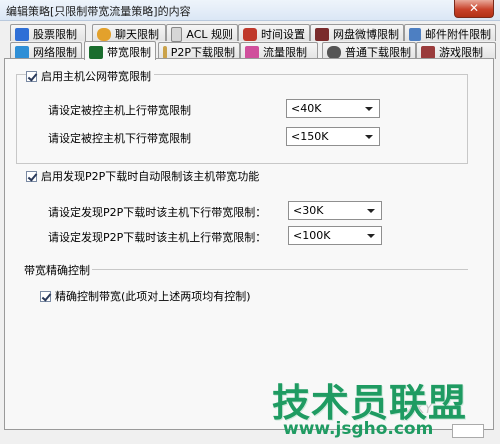  Describe the element at coordinates (22, 52) in the screenshot. I see `network-icon` at that location.